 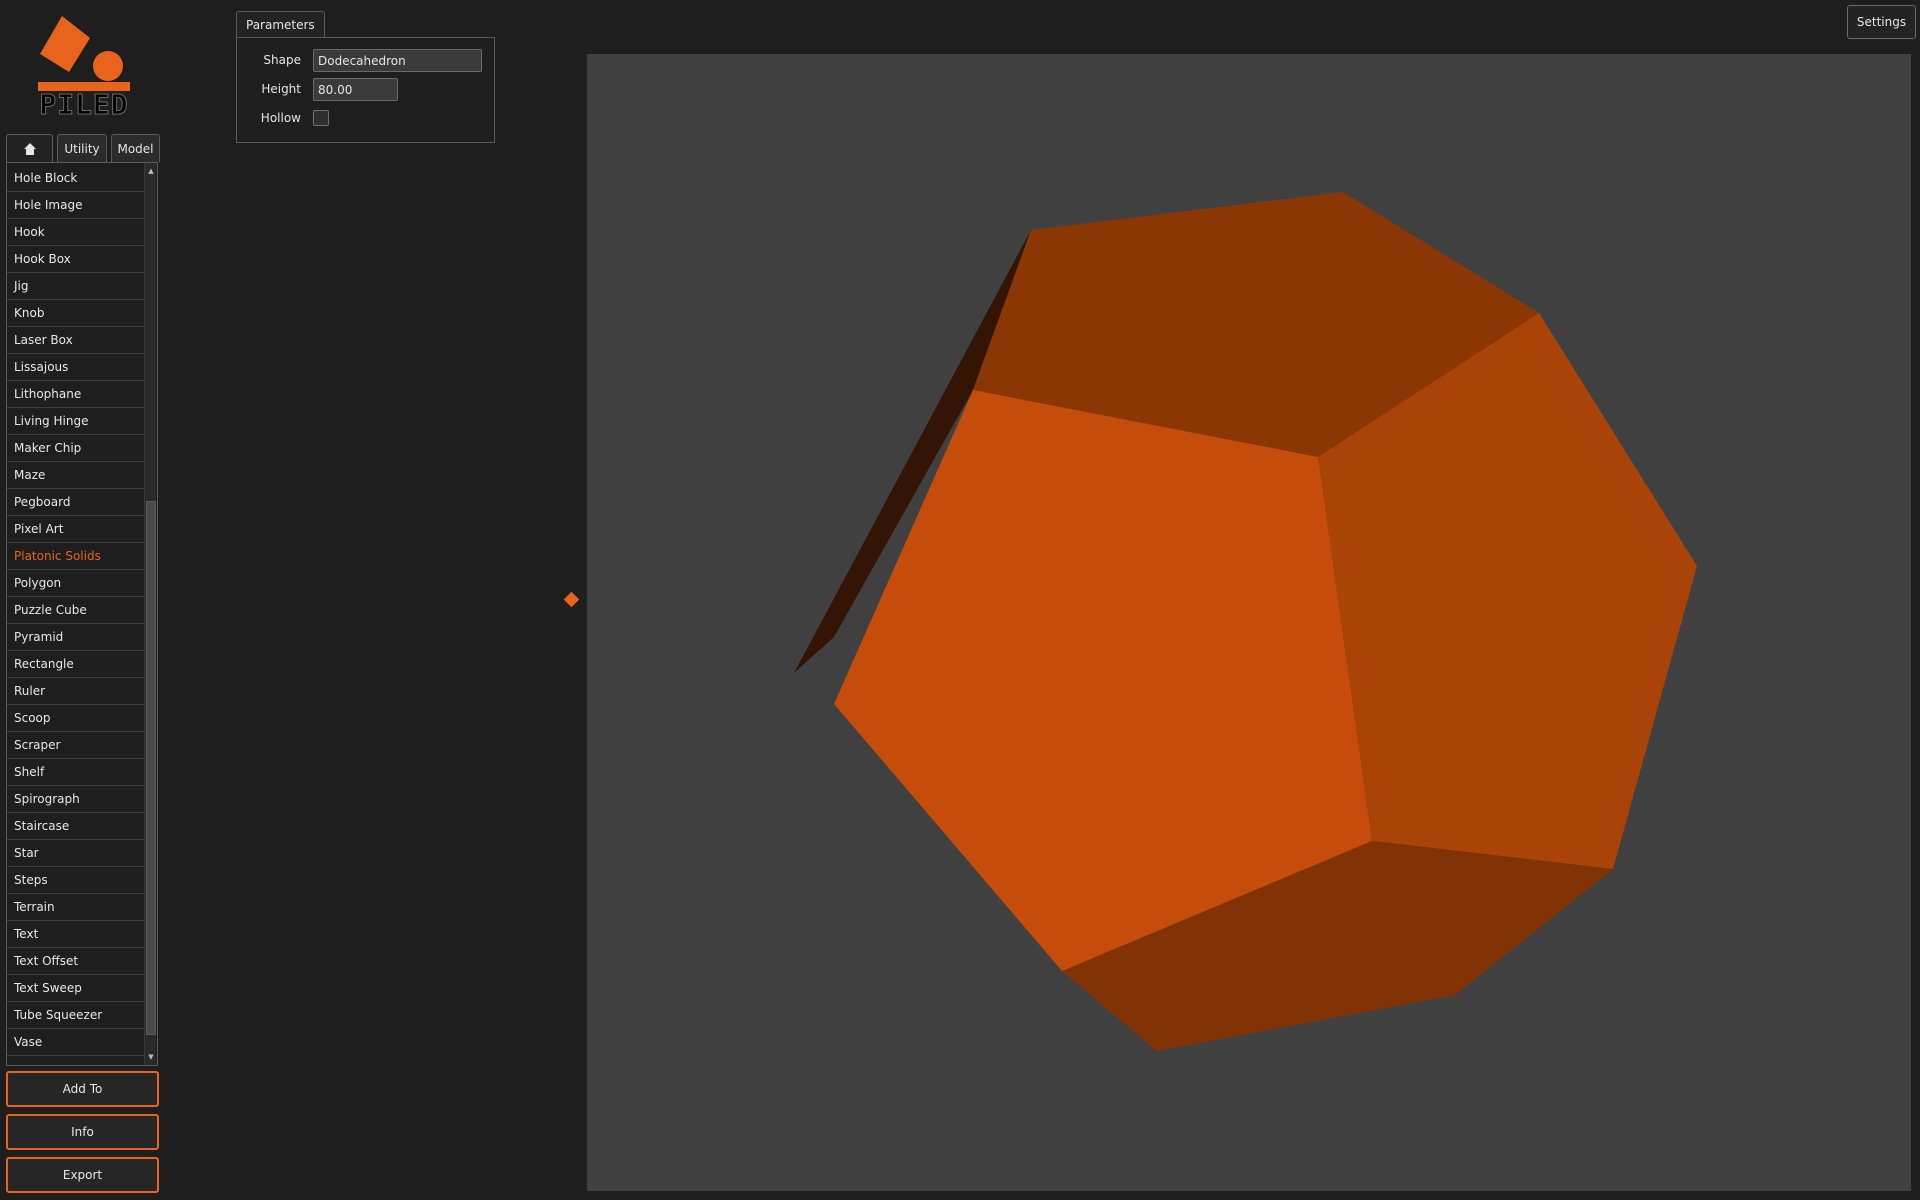 What do you see at coordinates (76, 934) in the screenshot?
I see `list-item: Text` at bounding box center [76, 934].